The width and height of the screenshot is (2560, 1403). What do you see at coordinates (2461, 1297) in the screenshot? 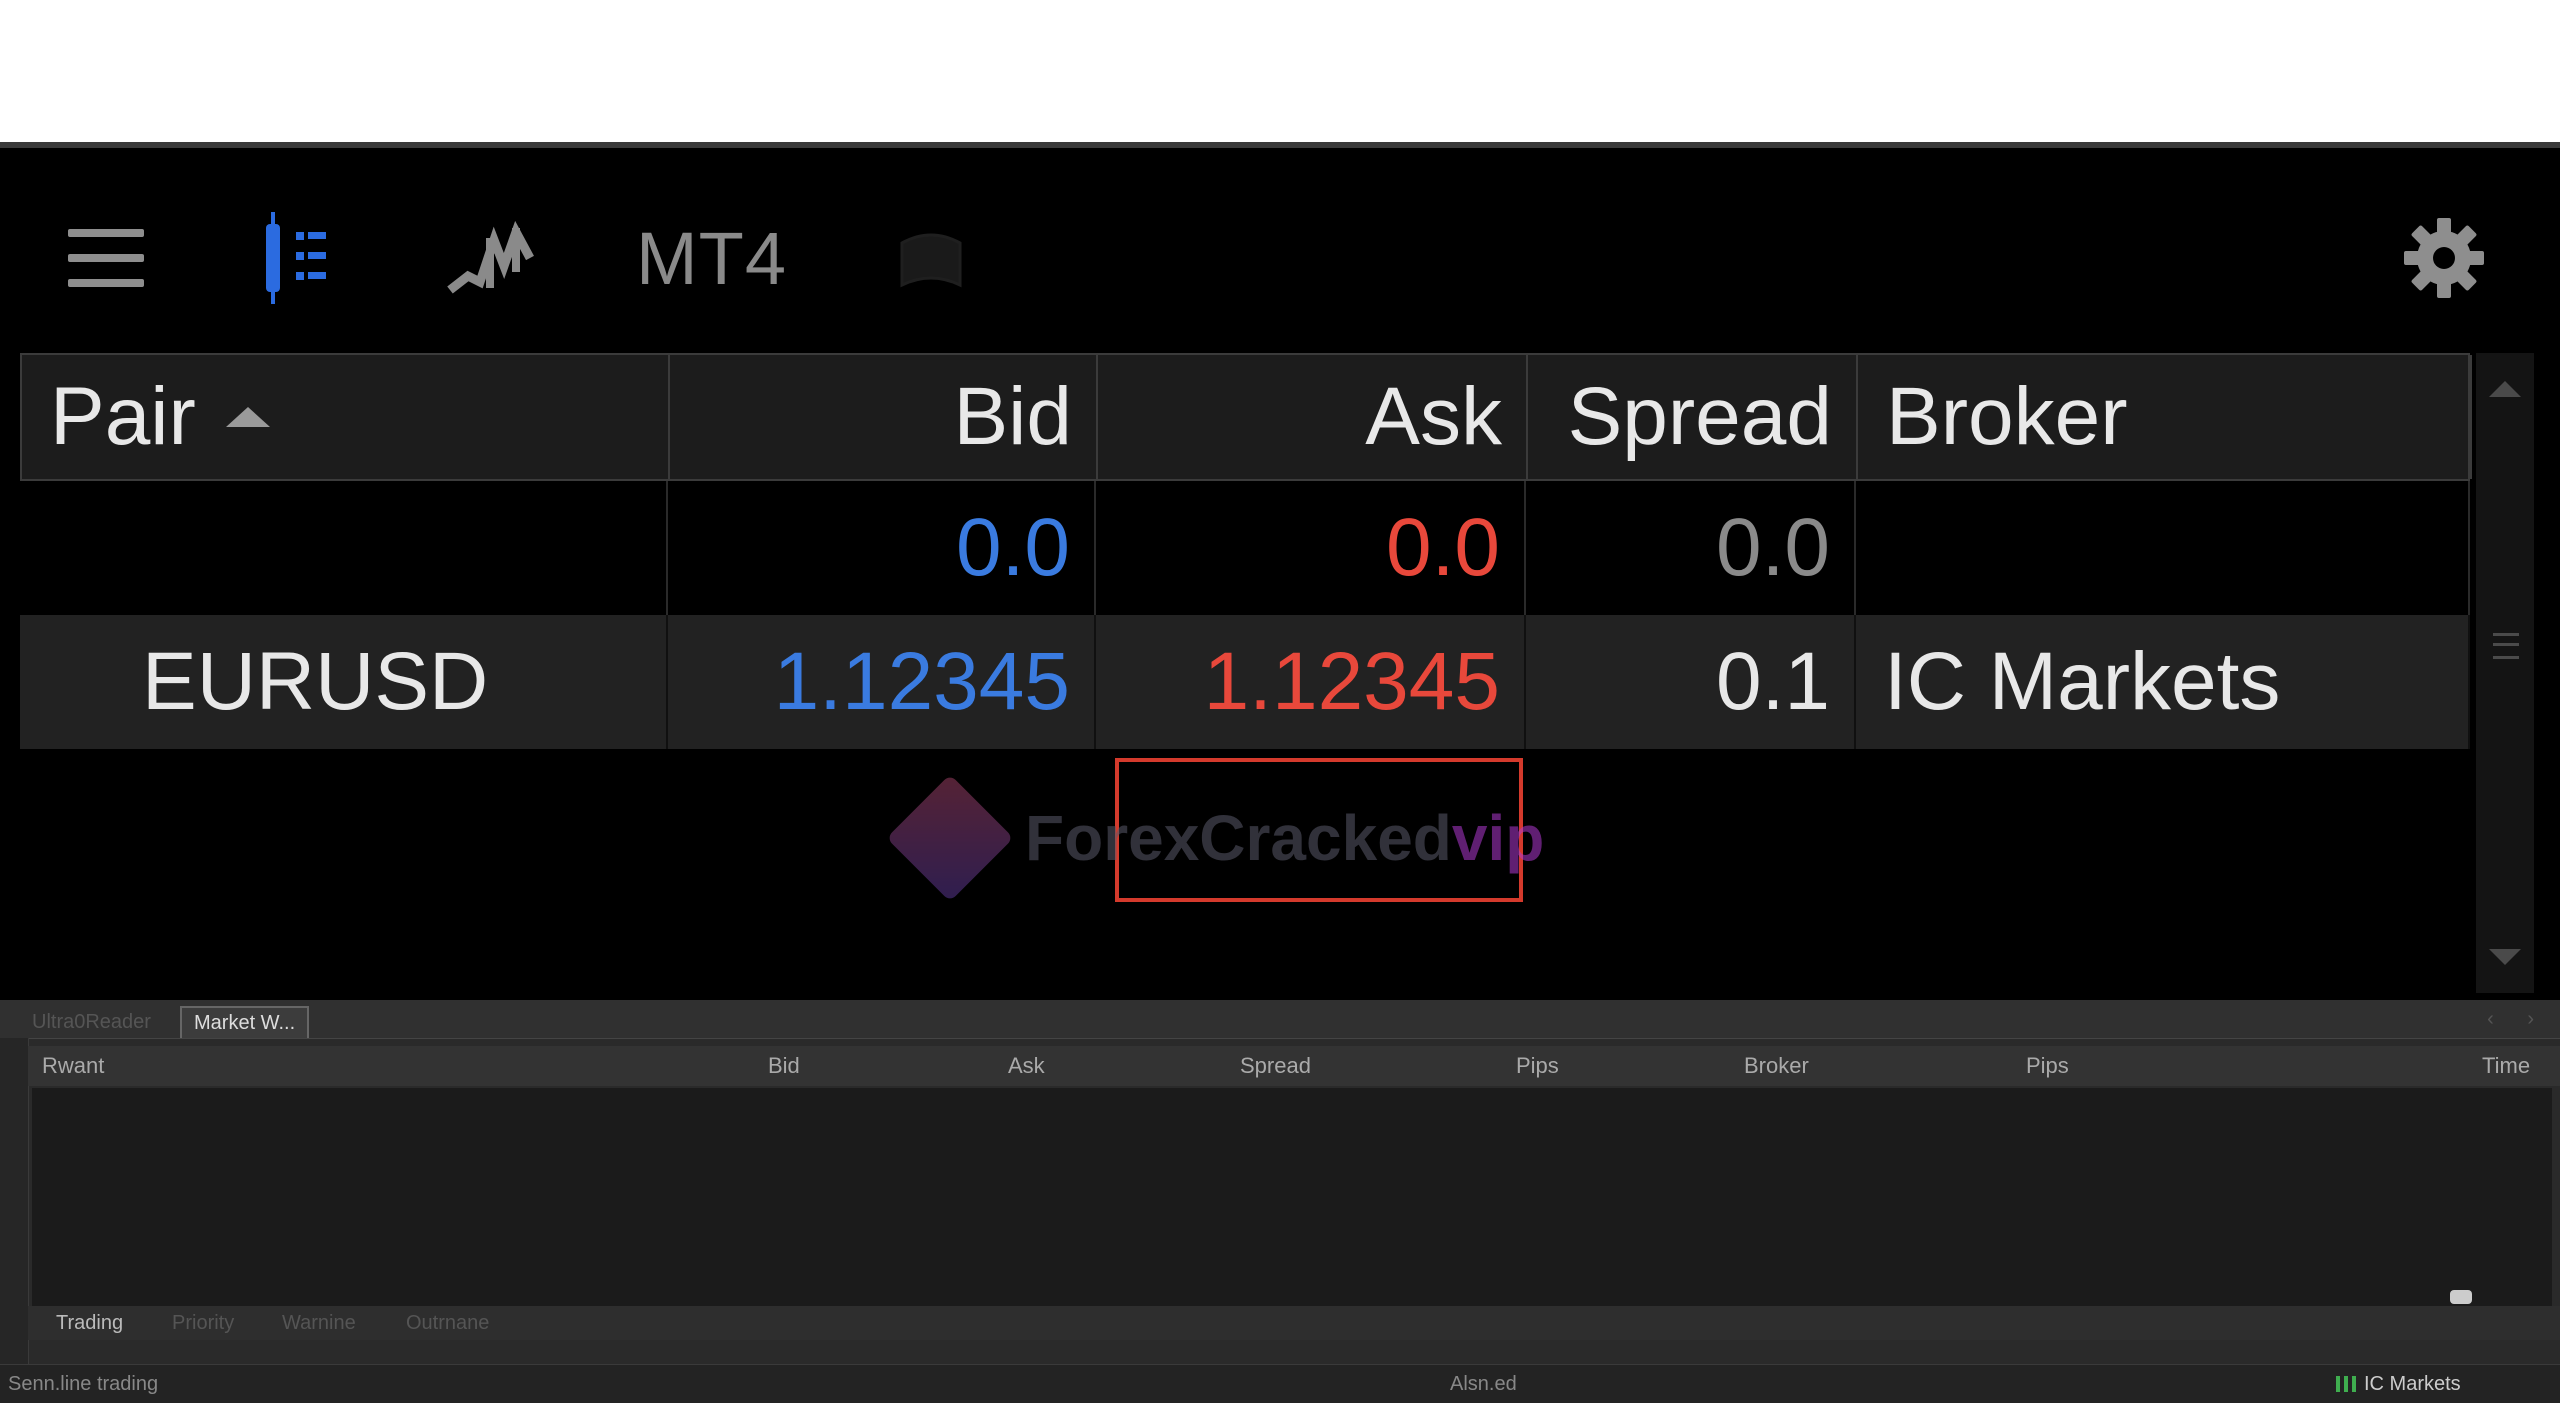
I see `resize-handle` at bounding box center [2461, 1297].